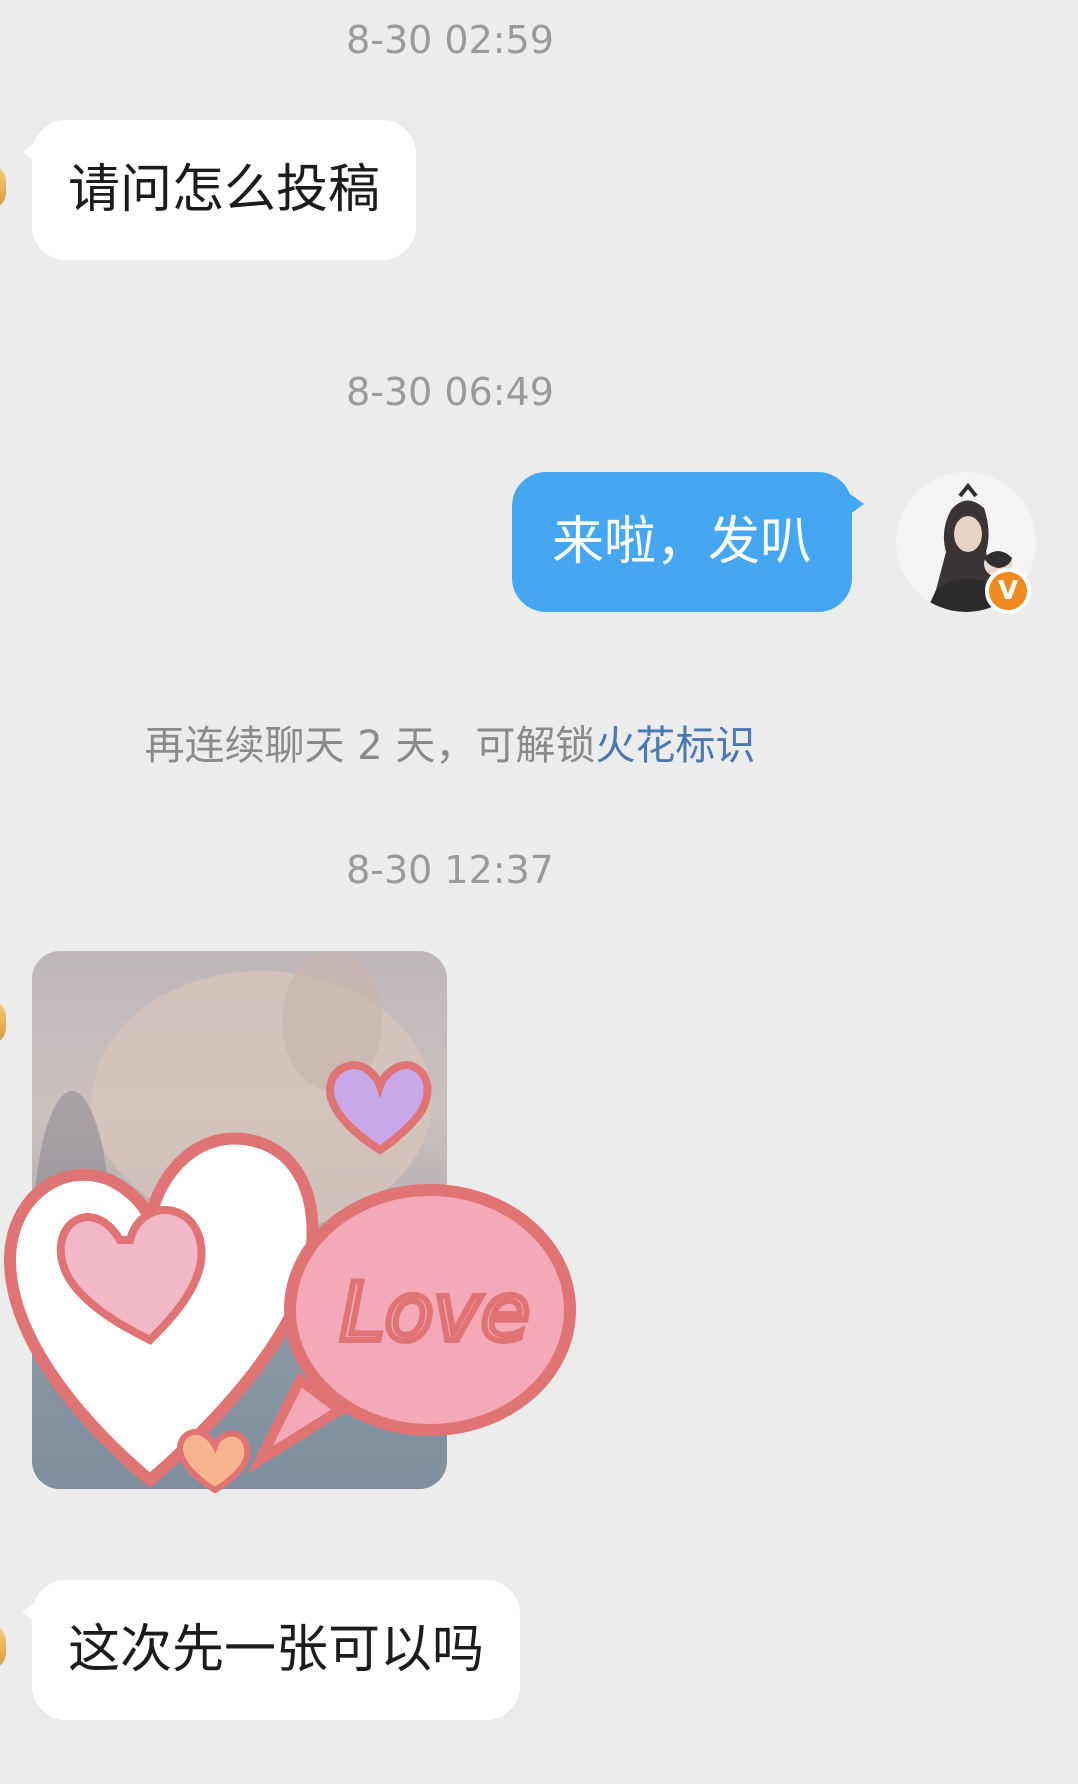 The height and width of the screenshot is (1784, 1078). What do you see at coordinates (271, 1650) in the screenshot?
I see `incoming-message: 这次先一张可以吗` at bounding box center [271, 1650].